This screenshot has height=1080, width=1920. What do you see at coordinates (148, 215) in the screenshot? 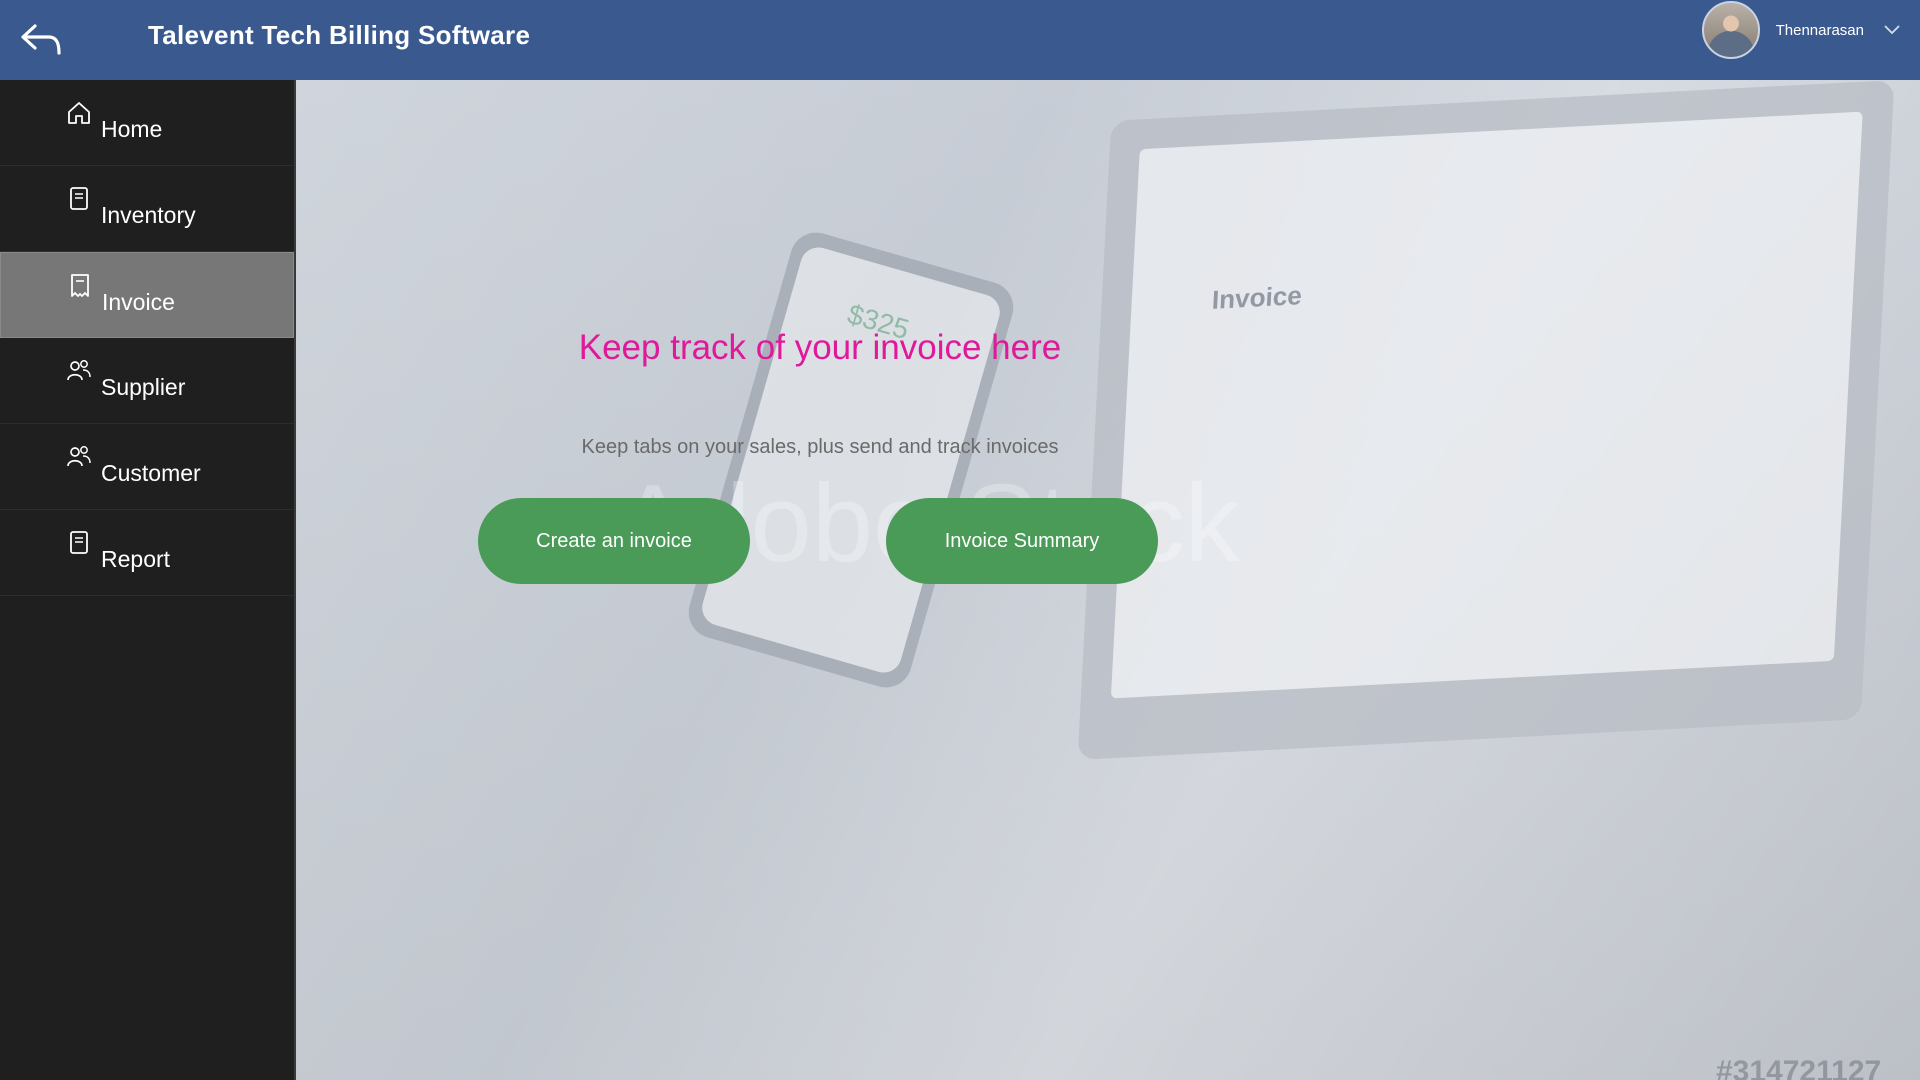
I see `sidebar-item-label: Inventory` at bounding box center [148, 215].